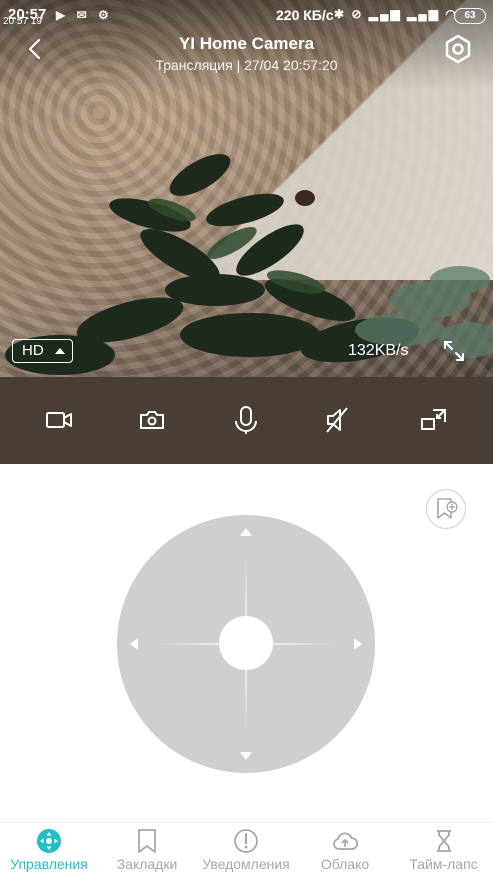 The width and height of the screenshot is (493, 878). I want to click on nav-item-cloud: Облако, so click(345, 850).